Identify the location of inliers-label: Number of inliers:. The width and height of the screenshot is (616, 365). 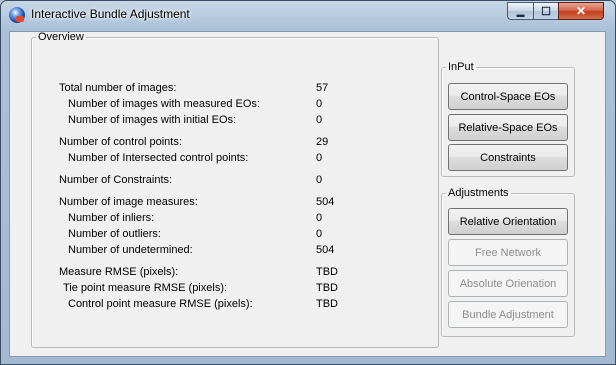
(111, 218).